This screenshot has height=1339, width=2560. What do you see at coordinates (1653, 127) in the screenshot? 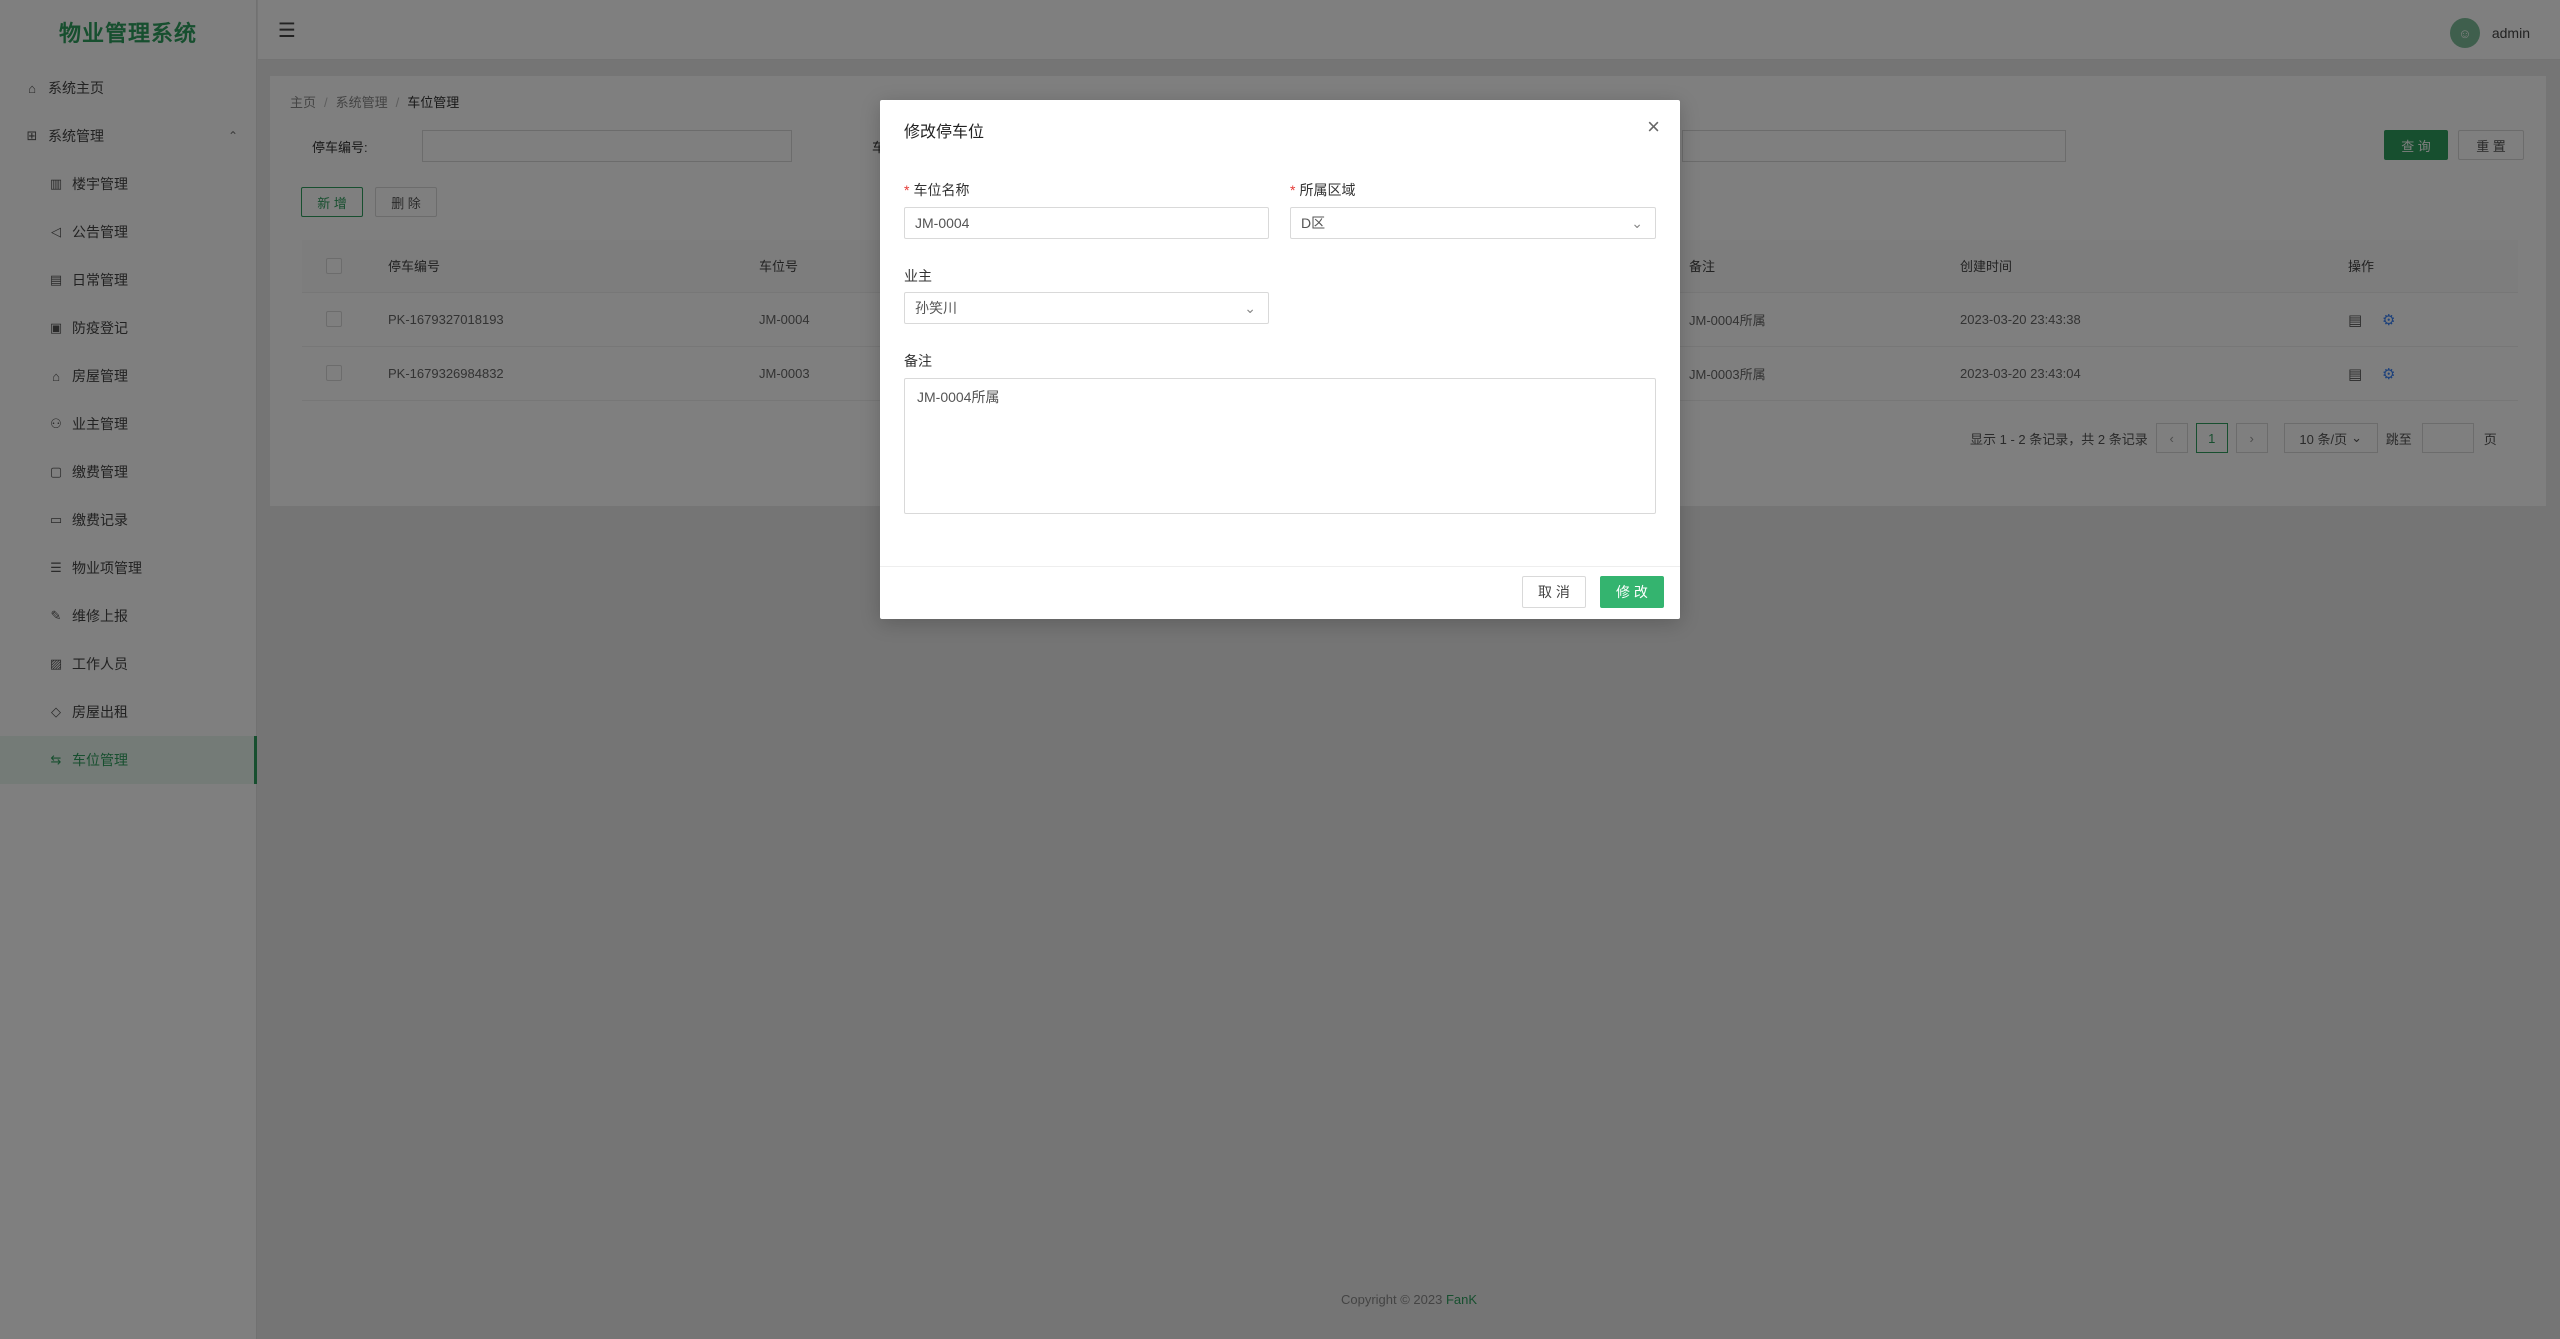
I see `close-icon: ×` at bounding box center [1653, 127].